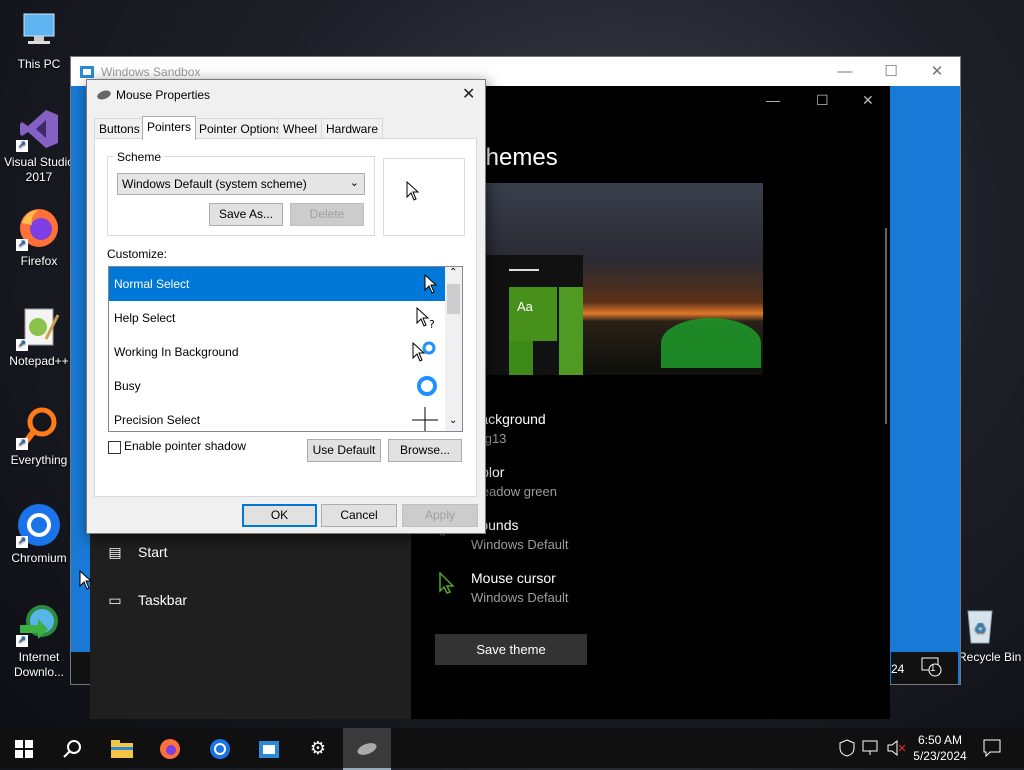 The width and height of the screenshot is (1024, 770). I want to click on desktop-icon-chromium: ↗ Chromium, so click(39, 534).